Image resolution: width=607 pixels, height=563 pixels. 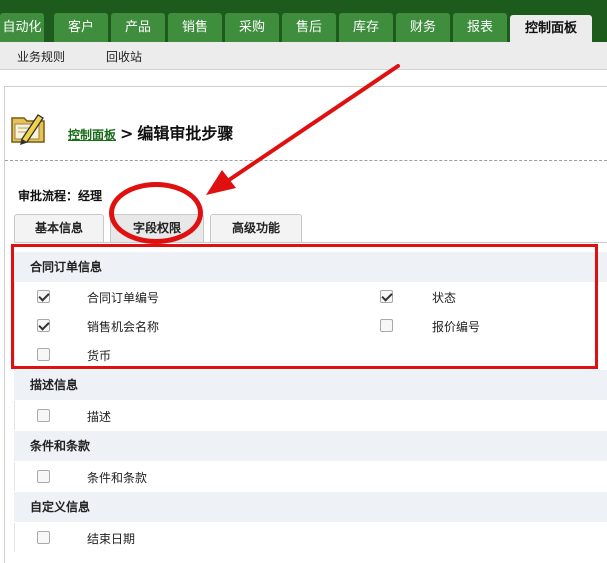 I want to click on breadcrumb-control-panel: 控制面板, so click(x=92, y=135).